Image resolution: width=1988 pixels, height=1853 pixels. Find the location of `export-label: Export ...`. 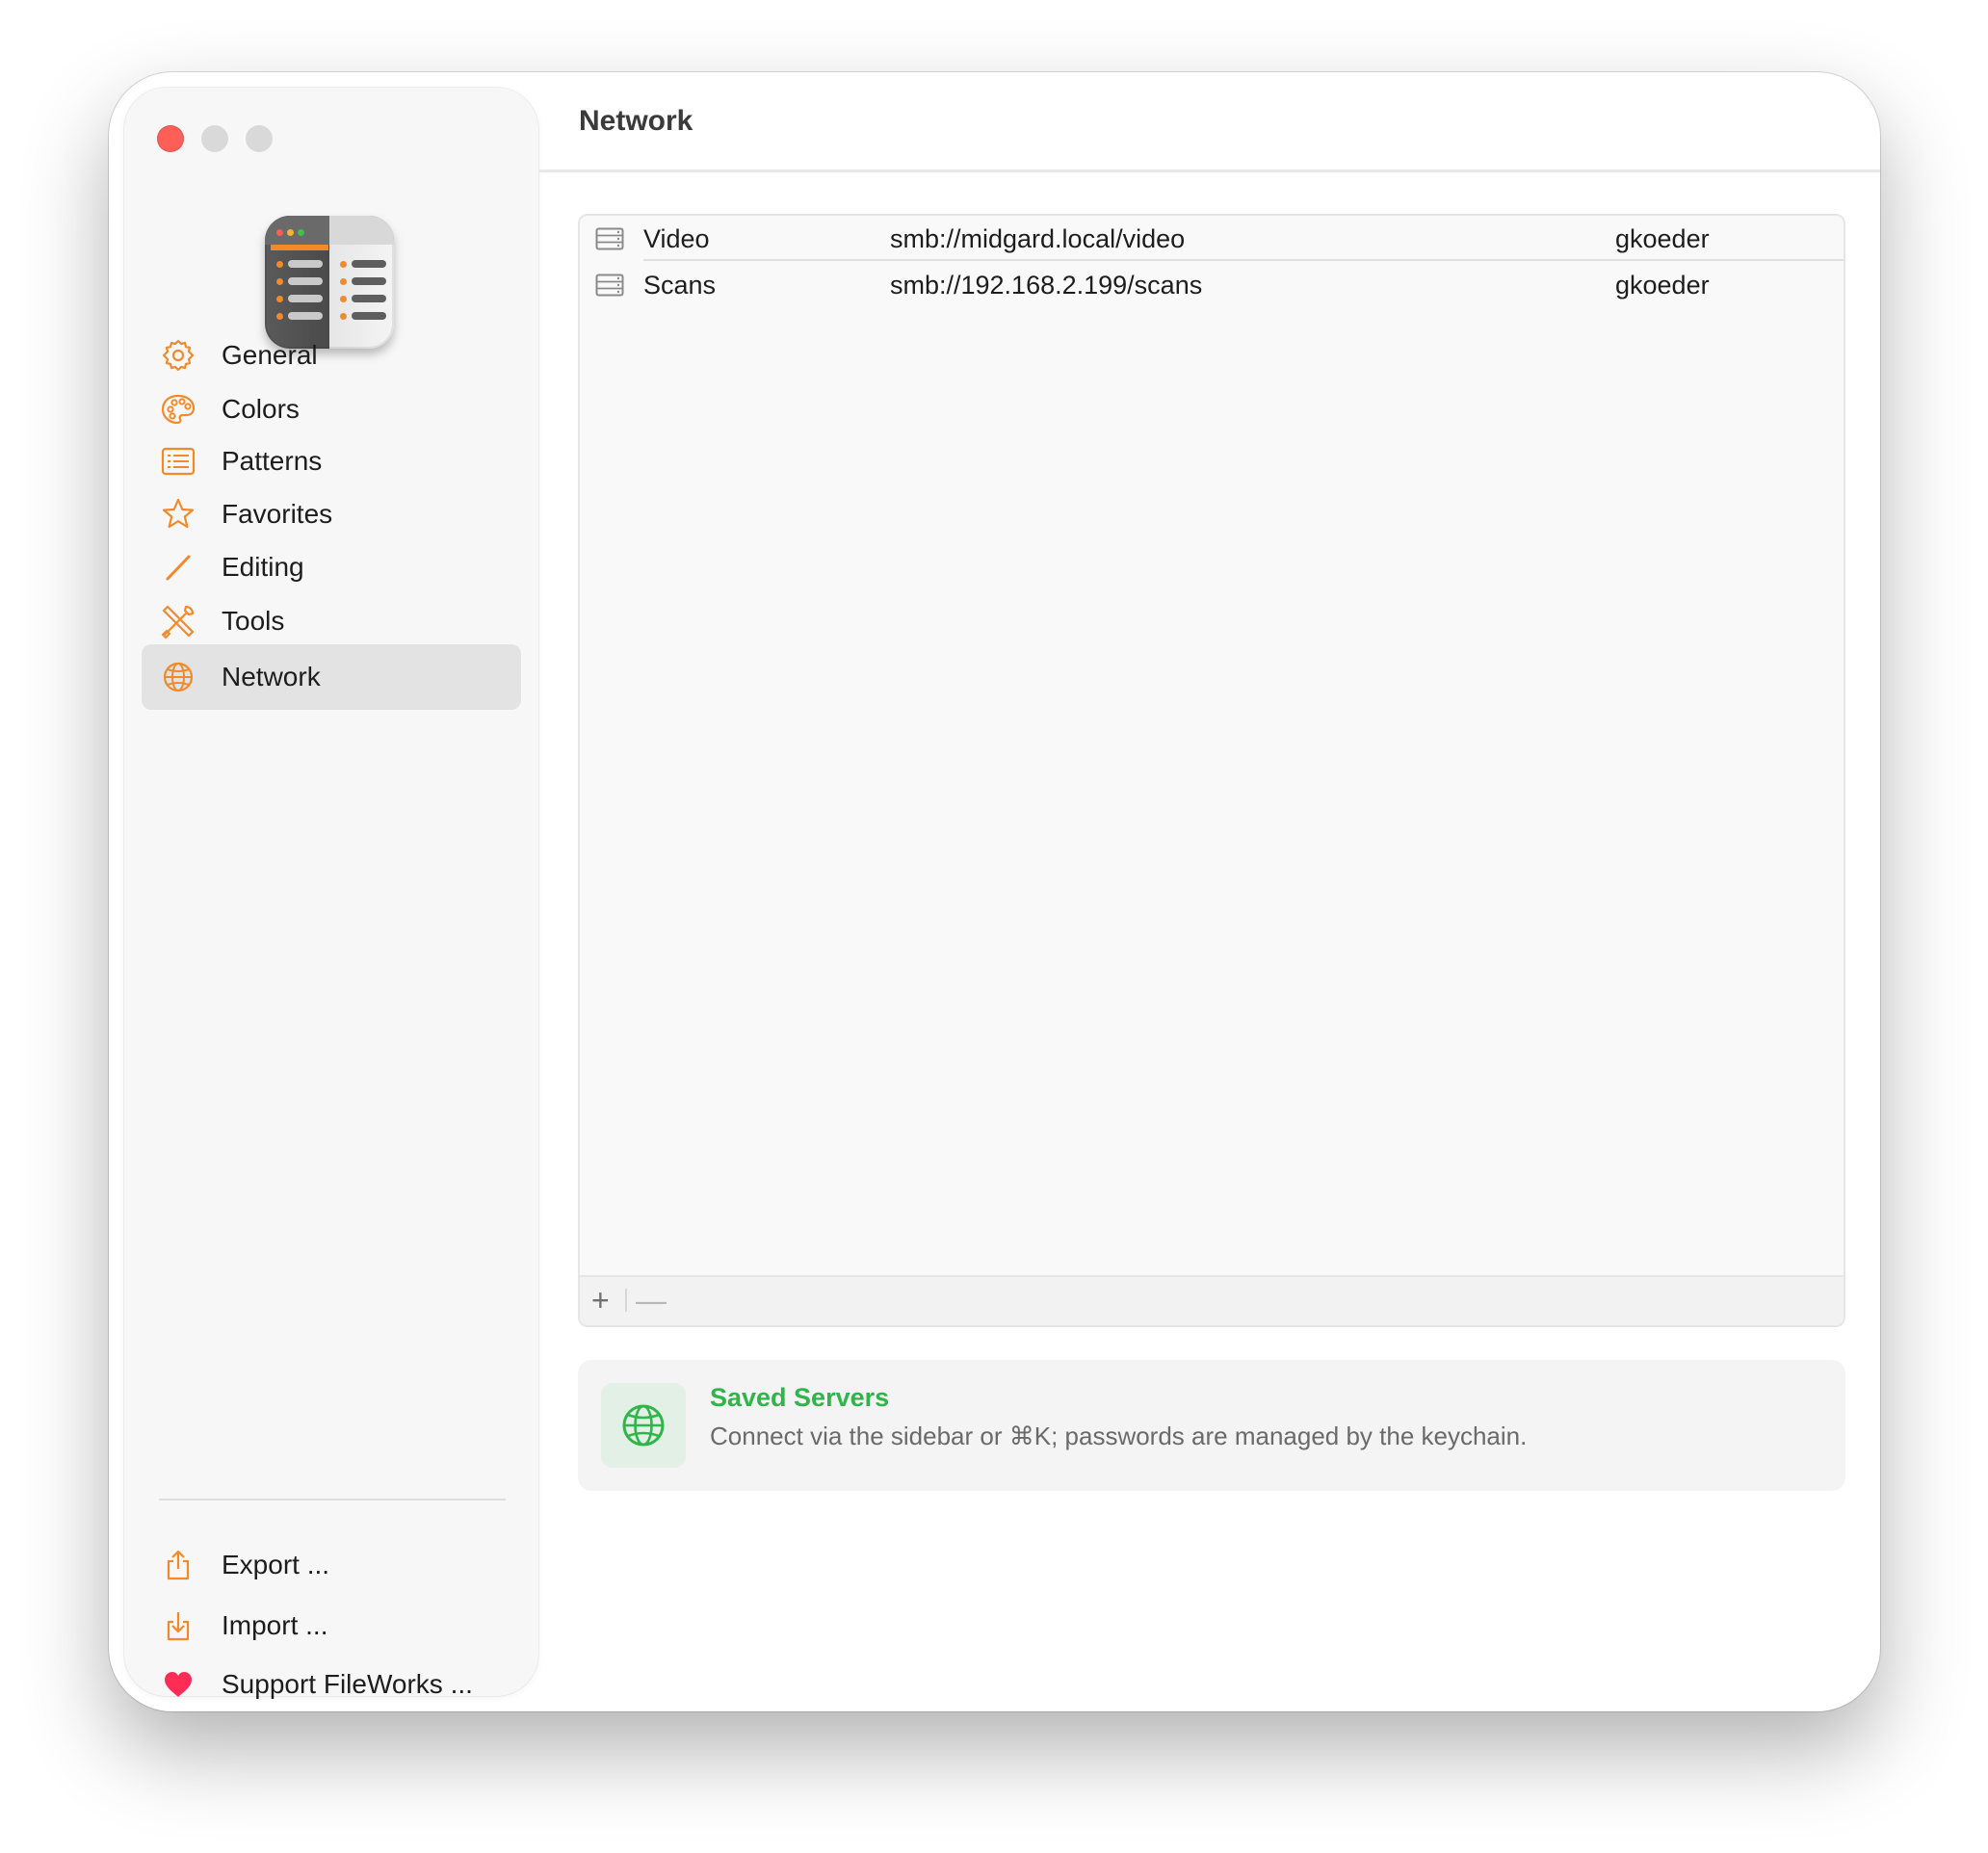

export-label: Export ... is located at coordinates (276, 1564).